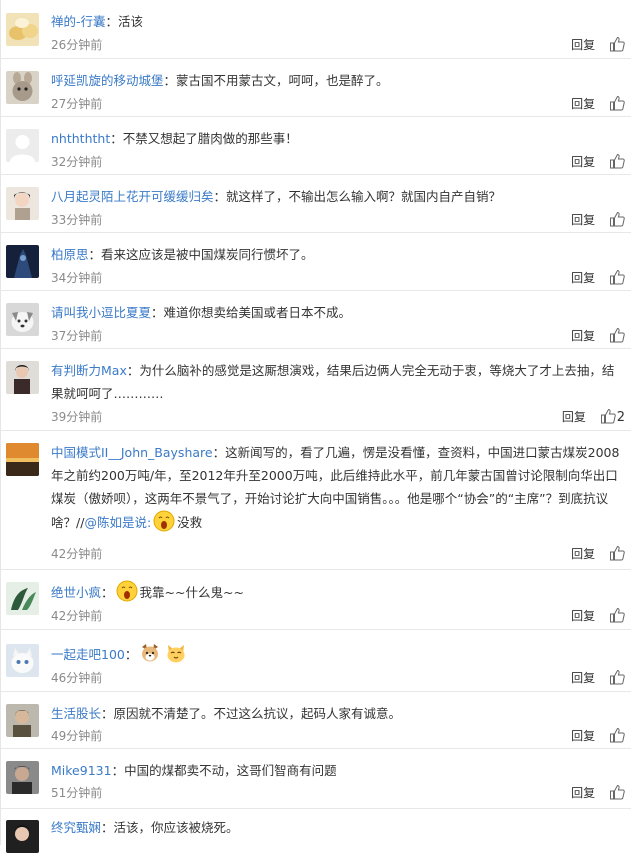 The height and width of the screenshot is (853, 638). I want to click on timestamp: 34分钟前, so click(77, 278).